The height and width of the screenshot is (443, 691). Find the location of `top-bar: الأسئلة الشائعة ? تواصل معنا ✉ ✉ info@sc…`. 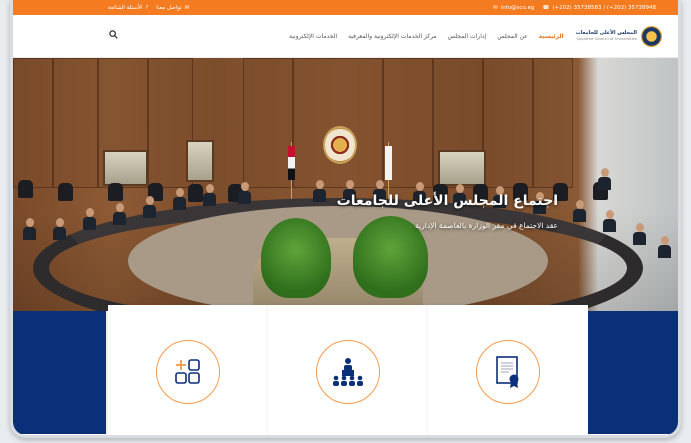

top-bar: الأسئلة الشائعة ? تواصل معنا ✉ ✉ info@sc… is located at coordinates (345, 7).